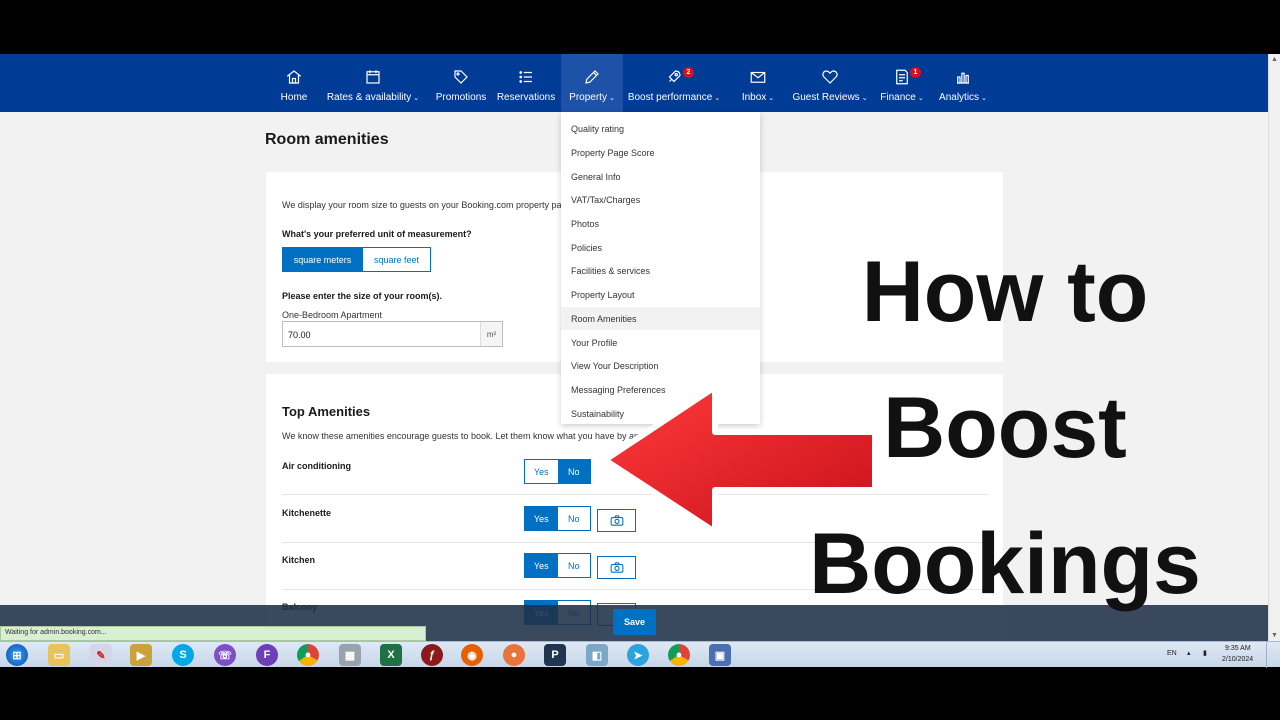  Describe the element at coordinates (491, 334) in the screenshot. I see `unit-suffix: m²` at that location.